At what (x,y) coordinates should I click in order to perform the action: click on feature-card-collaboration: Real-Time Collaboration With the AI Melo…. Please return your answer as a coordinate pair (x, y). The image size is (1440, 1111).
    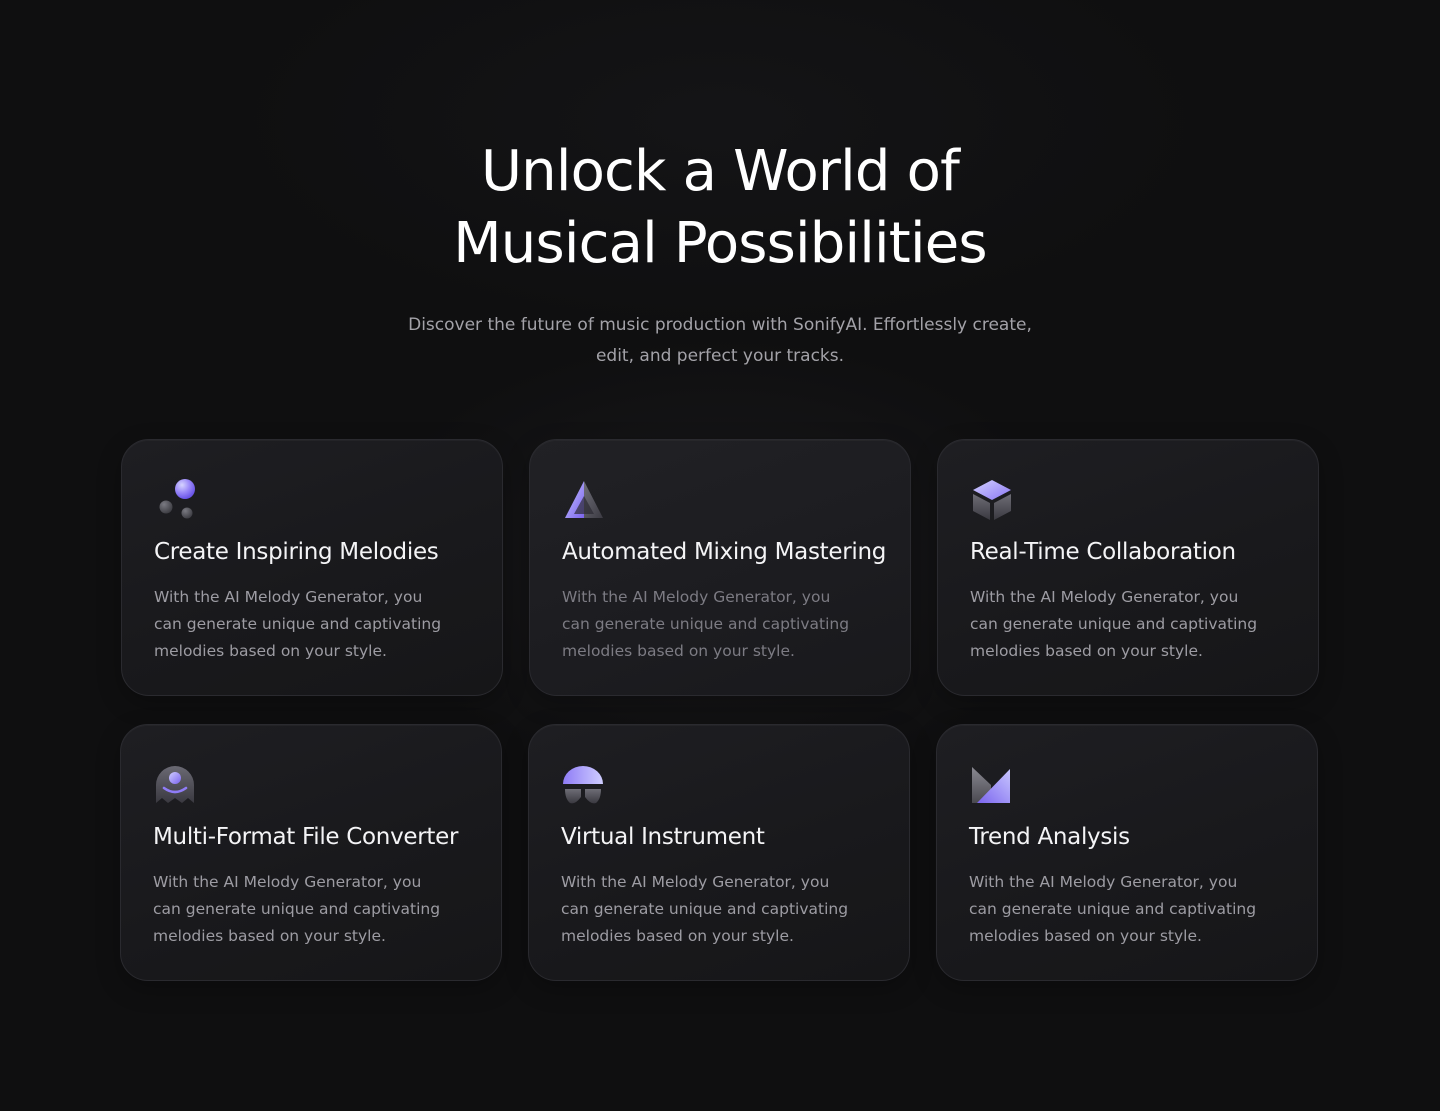
    Looking at the image, I should click on (1128, 567).